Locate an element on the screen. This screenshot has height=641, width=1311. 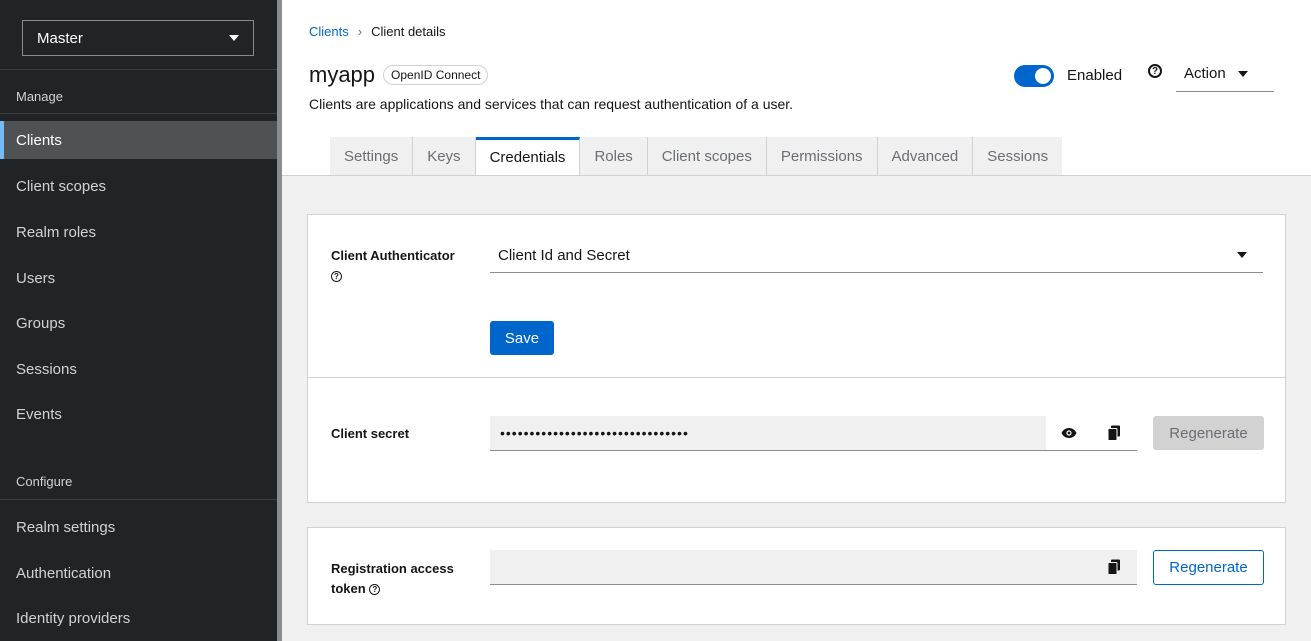
tab-advanced: Advanced is located at coordinates (925, 156).